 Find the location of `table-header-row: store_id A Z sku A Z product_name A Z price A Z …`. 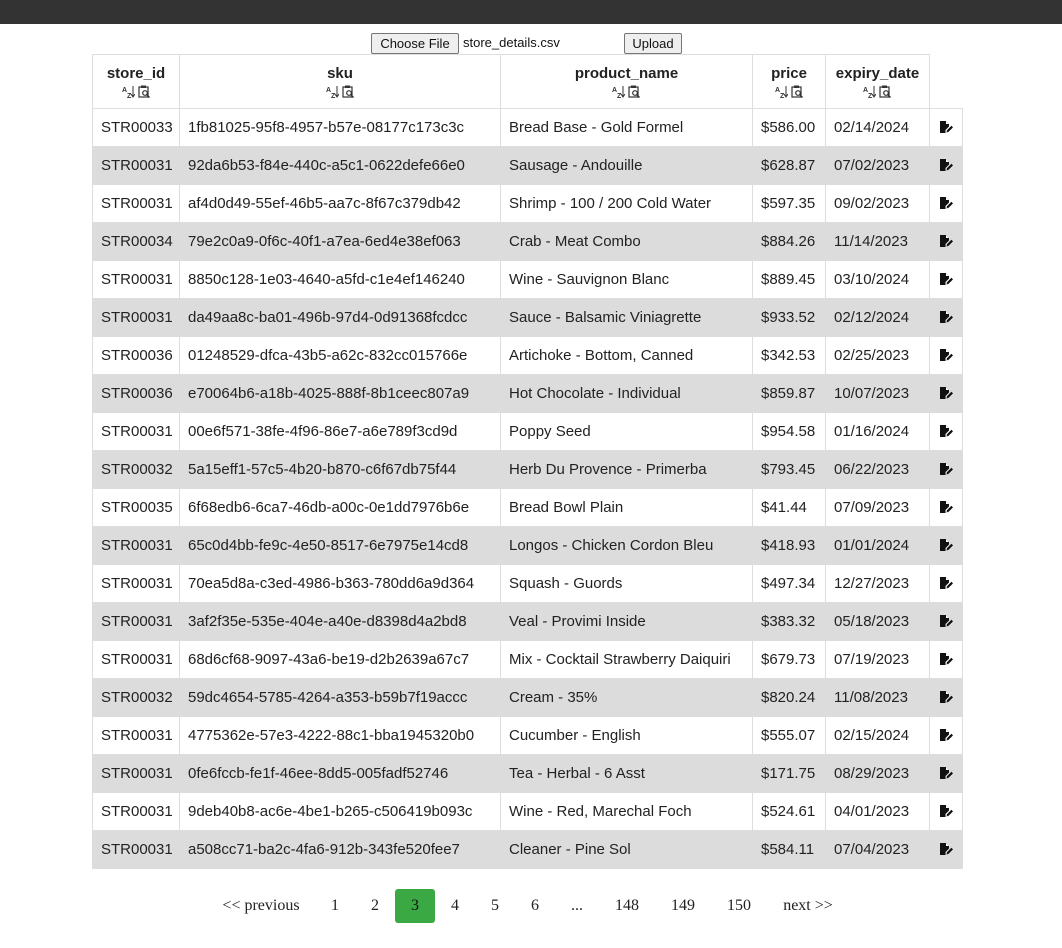

table-header-row: store_id A Z sku A Z product_name A Z price A Z … is located at coordinates (527, 81).